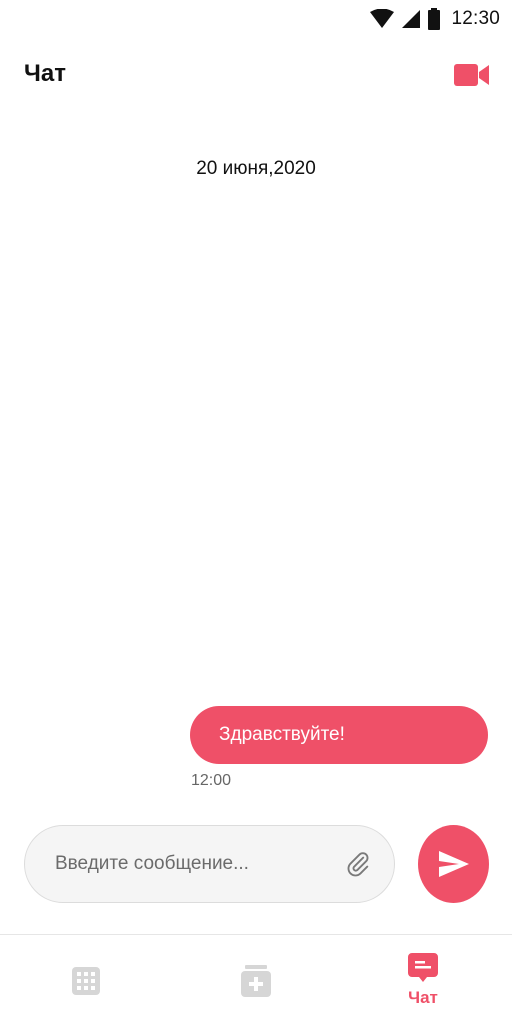  I want to click on page-title: Чат, so click(45, 73).